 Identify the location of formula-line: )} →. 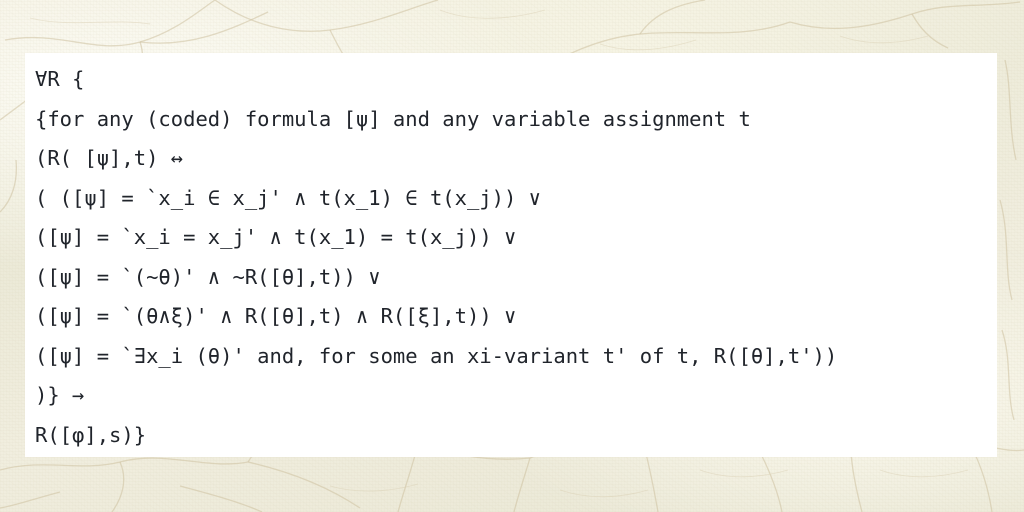
(60, 395).